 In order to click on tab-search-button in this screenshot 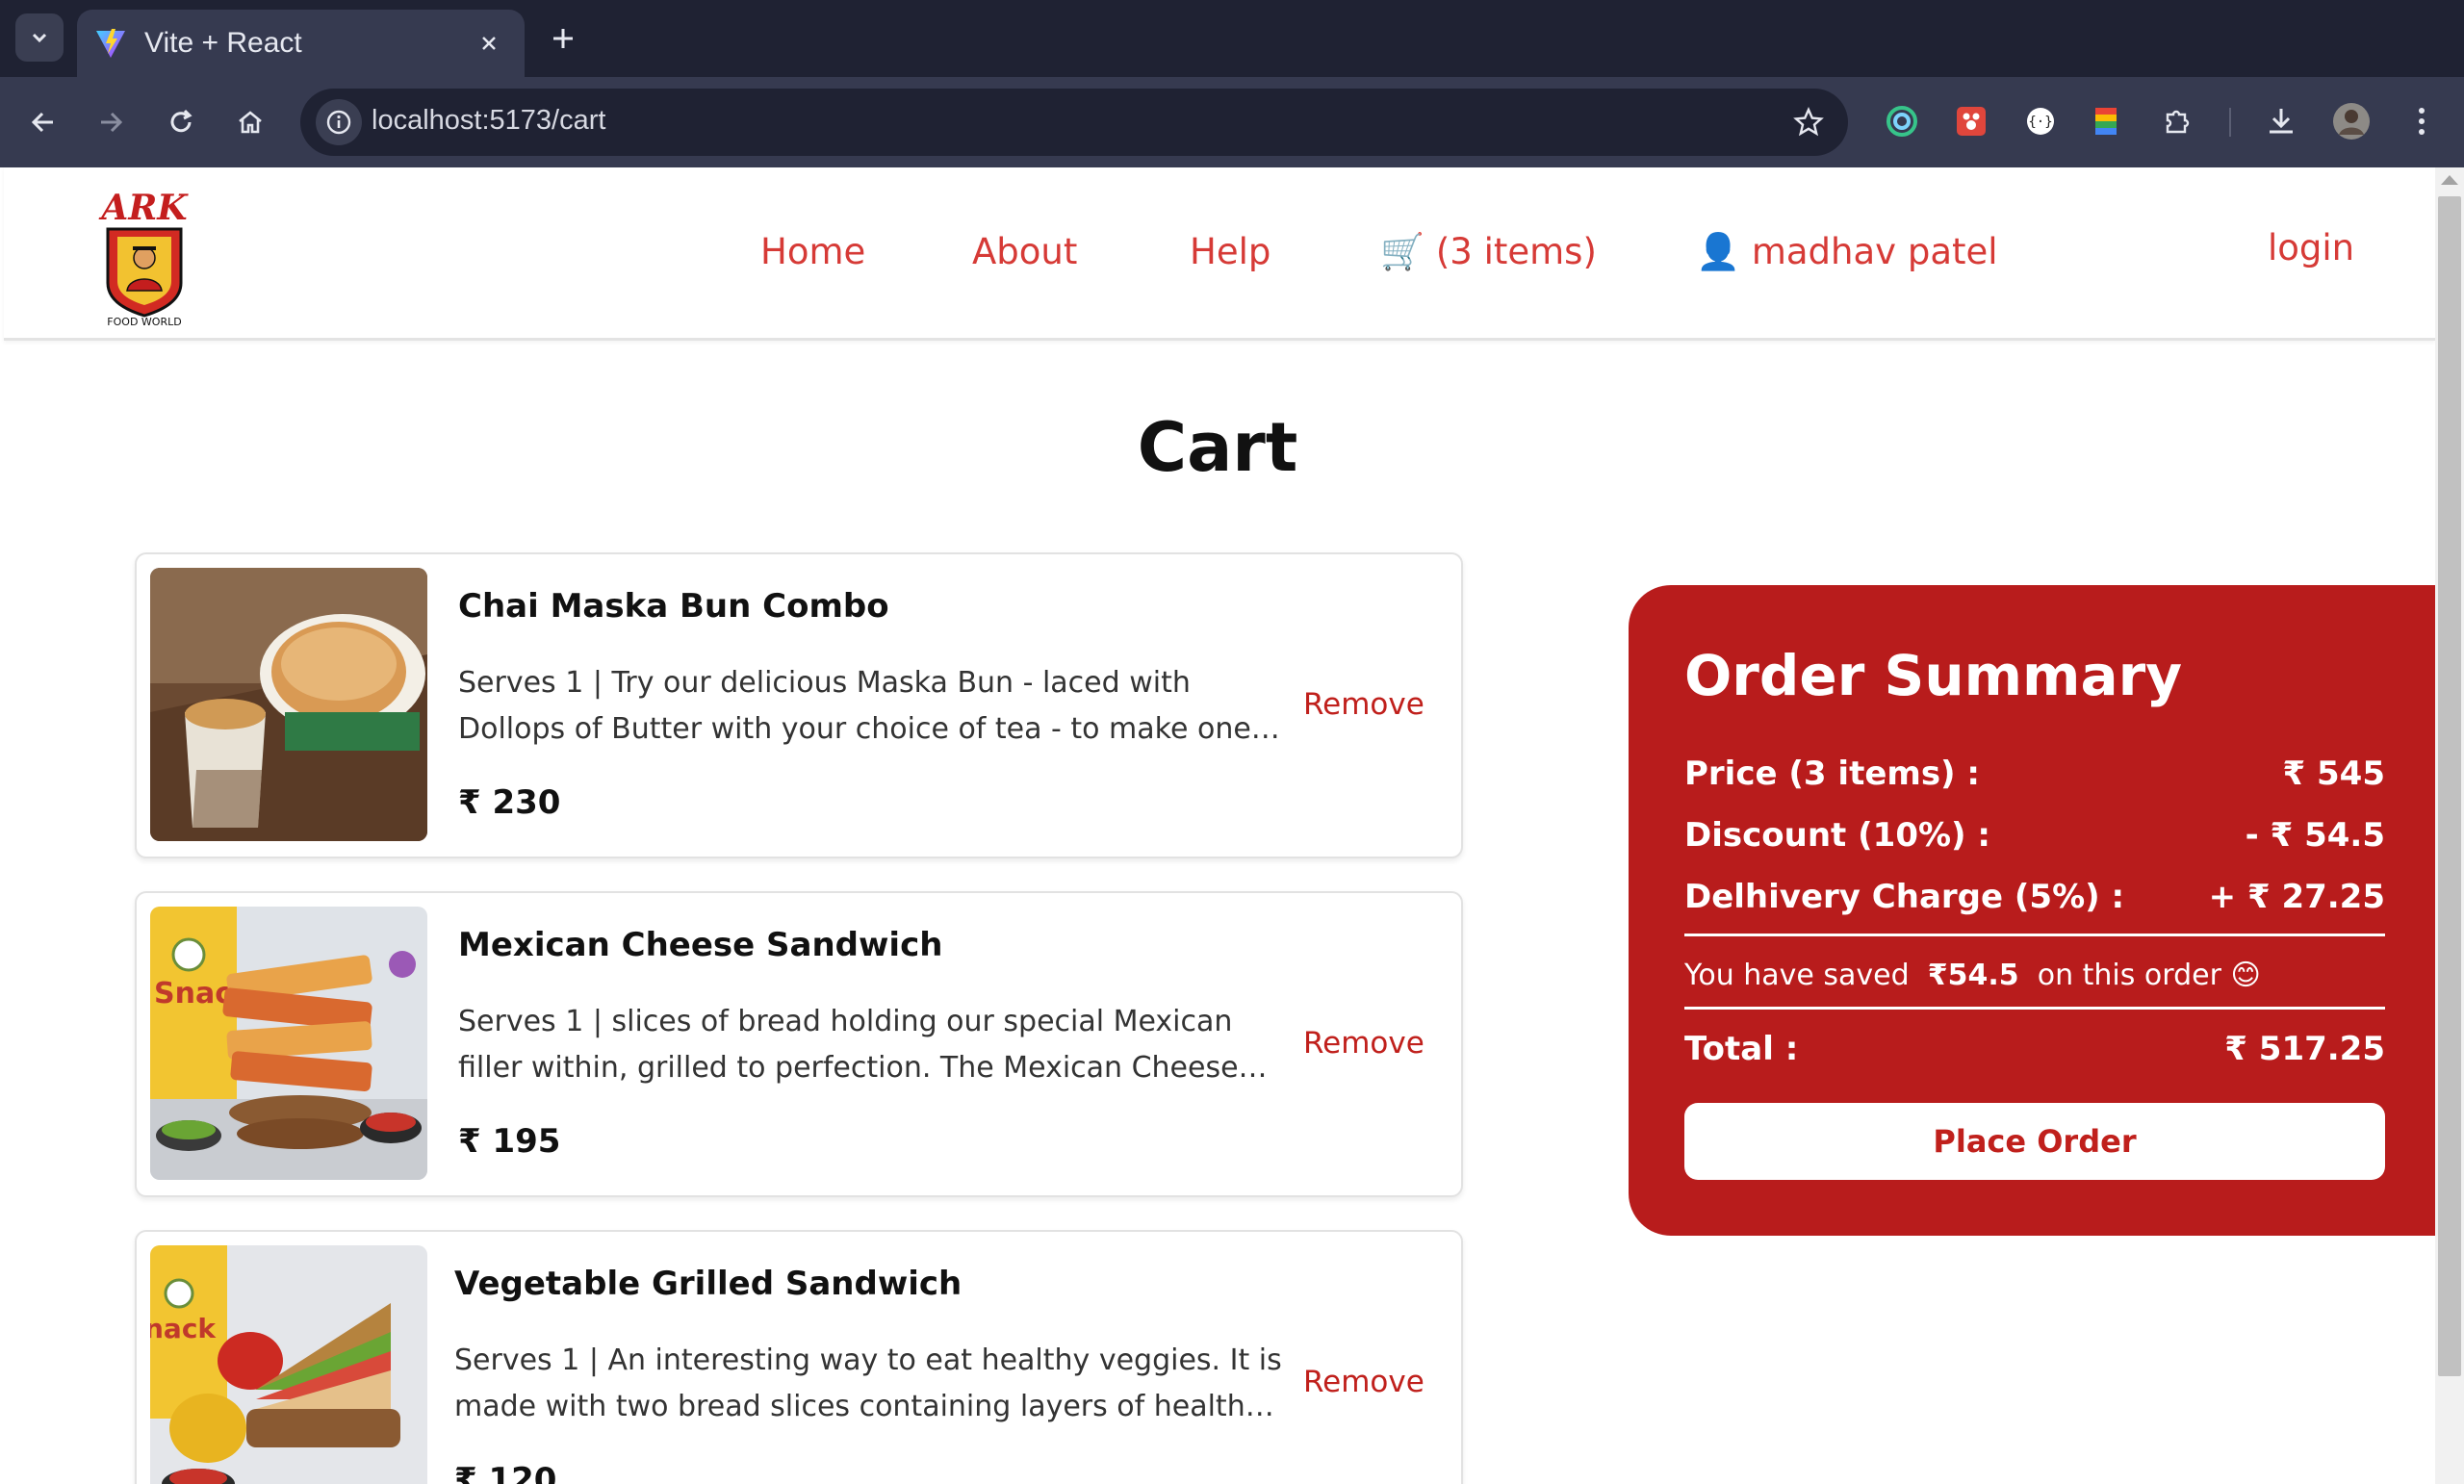, I will do `click(39, 38)`.